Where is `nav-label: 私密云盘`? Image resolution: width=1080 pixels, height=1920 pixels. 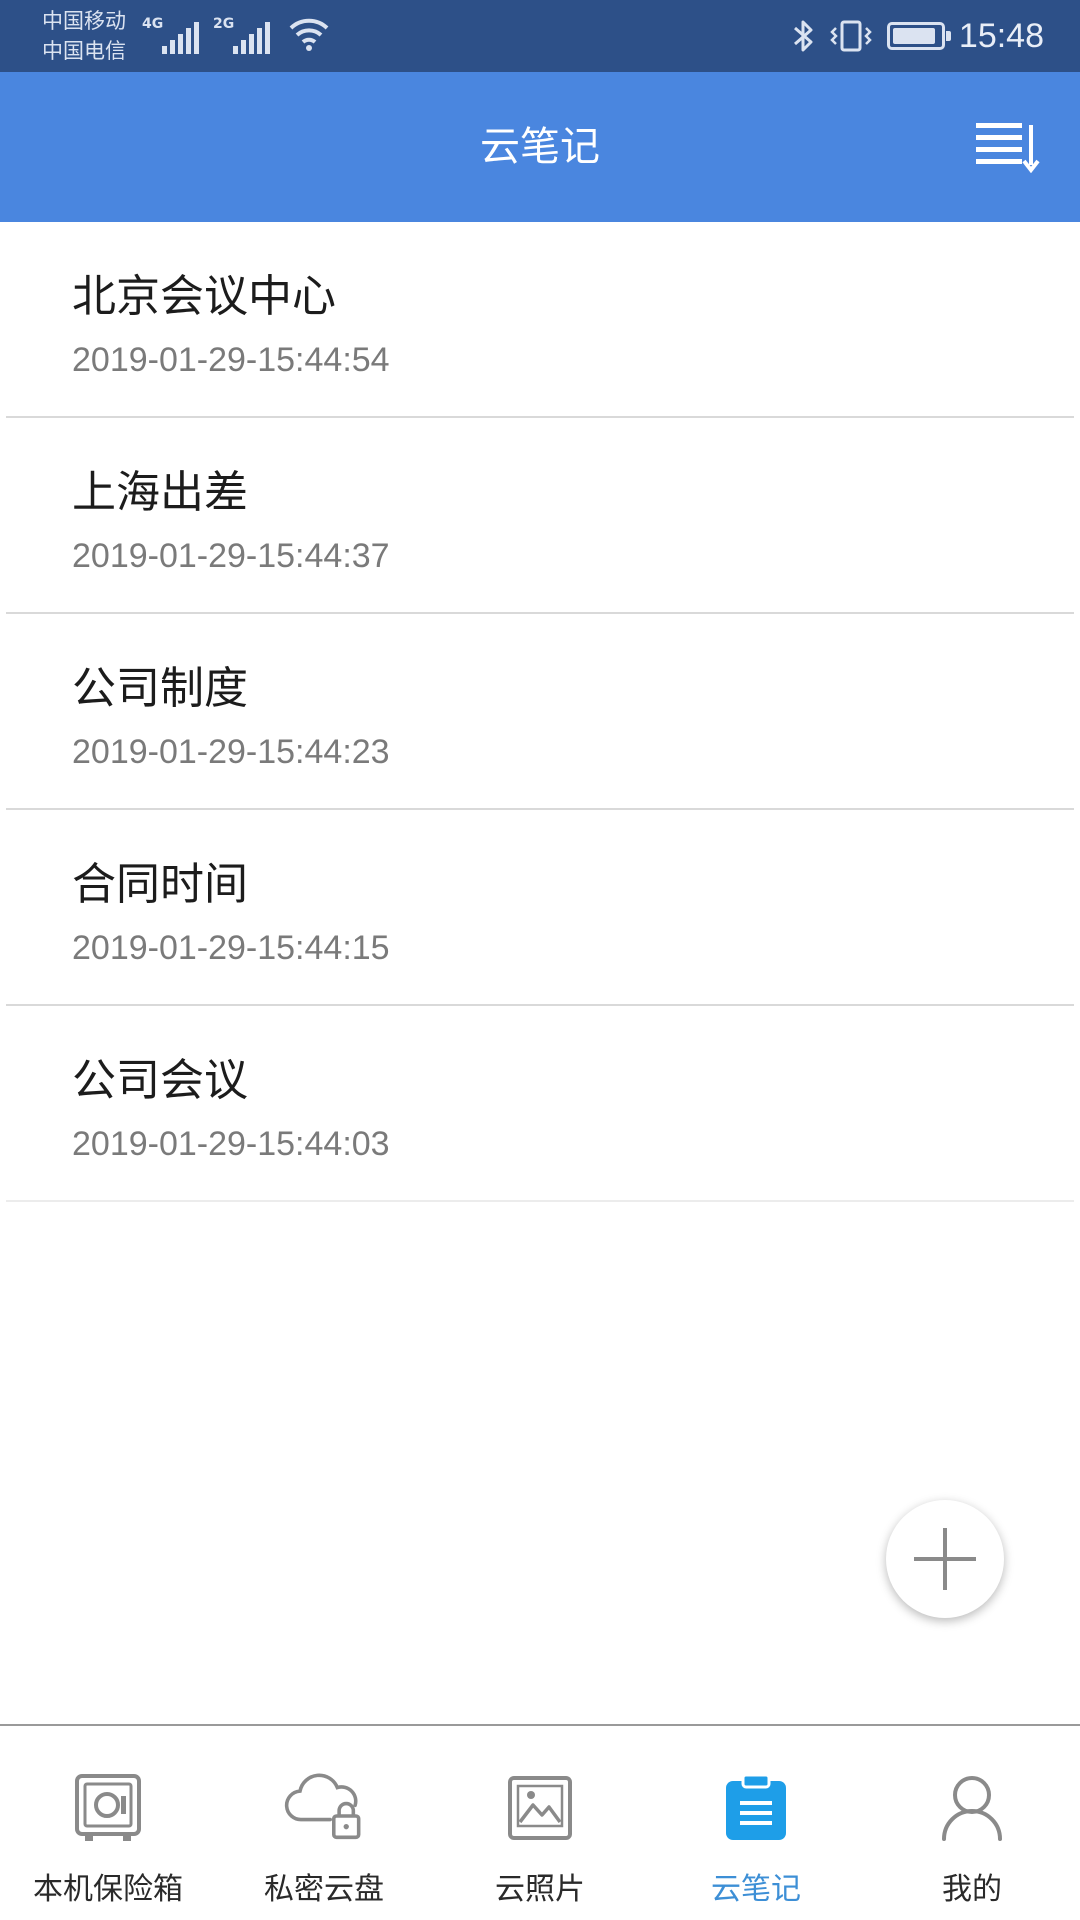 nav-label: 私密云盘 is located at coordinates (324, 1889).